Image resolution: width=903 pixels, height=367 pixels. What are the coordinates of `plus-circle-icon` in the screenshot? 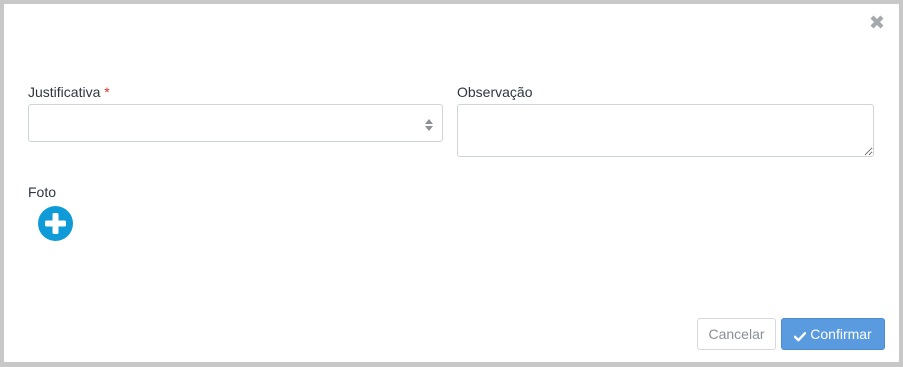 It's located at (55, 223).